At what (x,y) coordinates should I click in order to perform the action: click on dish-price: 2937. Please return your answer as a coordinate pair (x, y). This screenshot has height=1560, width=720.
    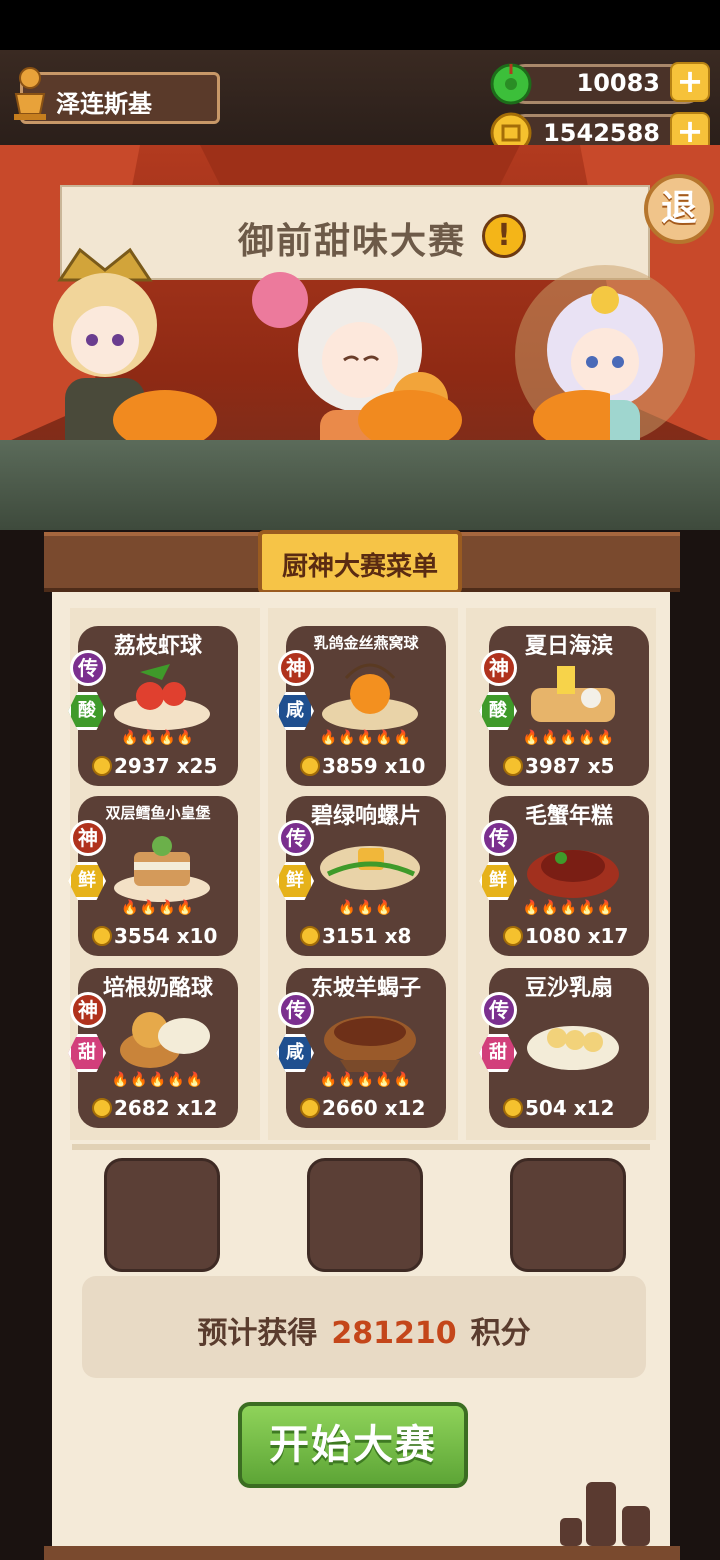
    Looking at the image, I should click on (142, 766).